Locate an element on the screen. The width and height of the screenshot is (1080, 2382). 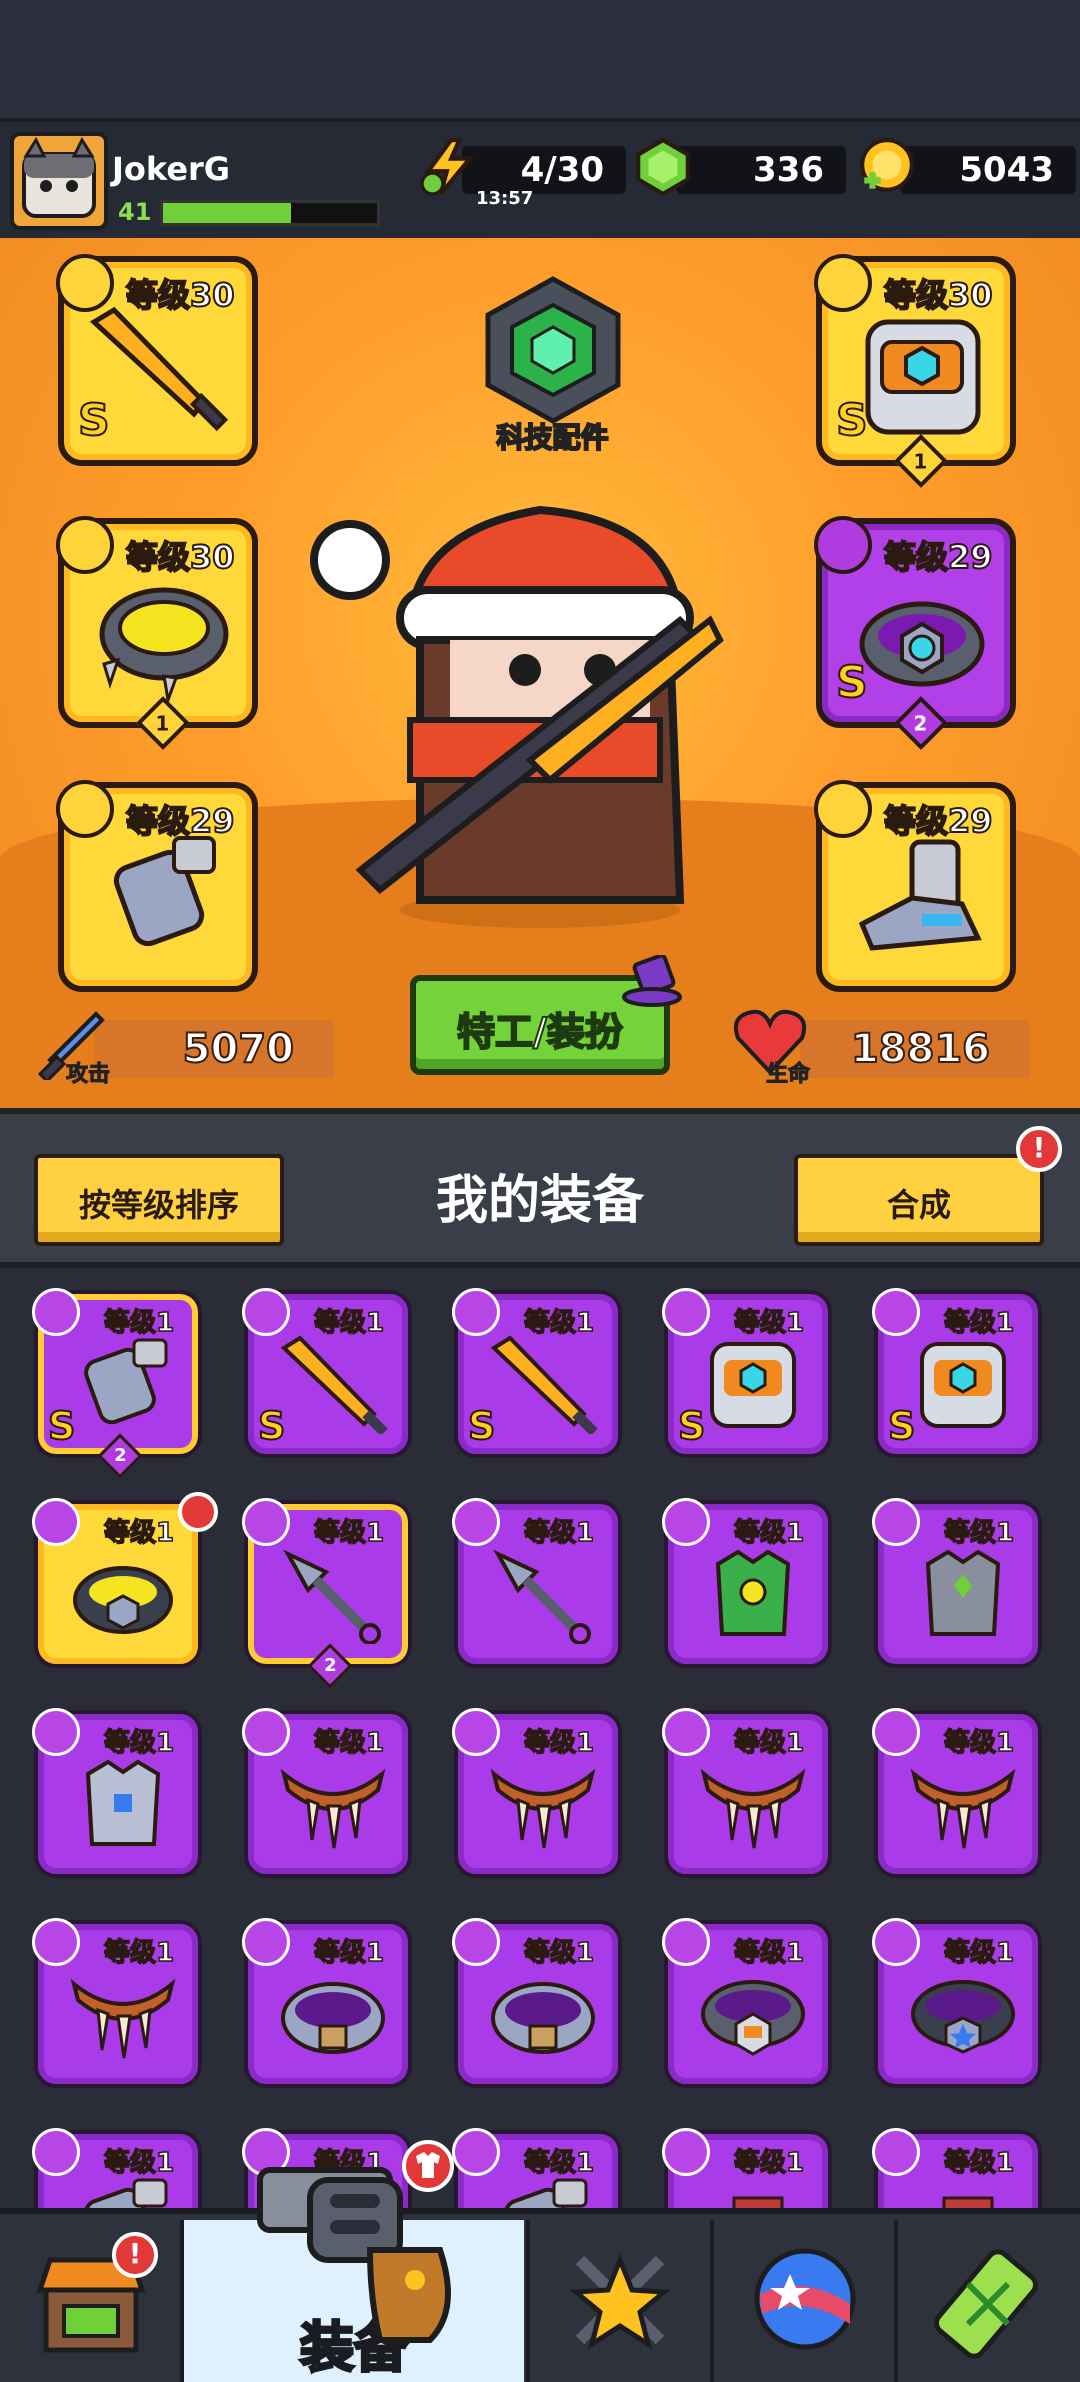
sort-by-level-label: 按等级排序 is located at coordinates (158, 1205).